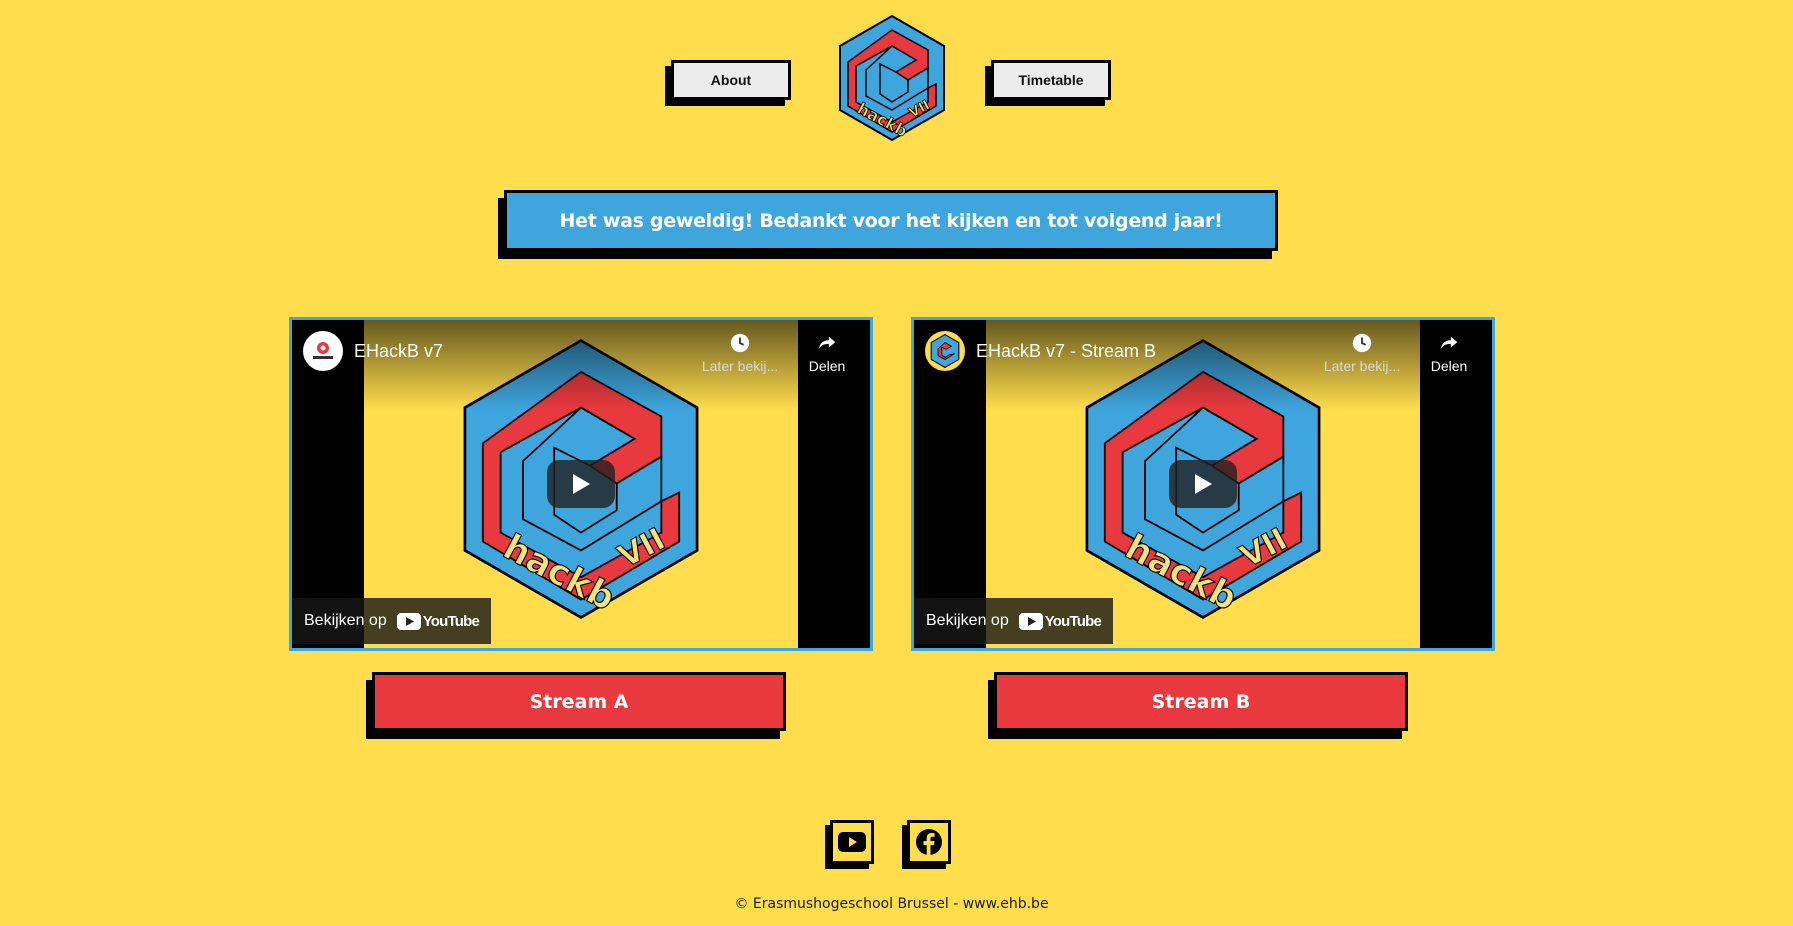 This screenshot has width=1793, height=926. I want to click on stream-a-button: Stream A, so click(579, 701).